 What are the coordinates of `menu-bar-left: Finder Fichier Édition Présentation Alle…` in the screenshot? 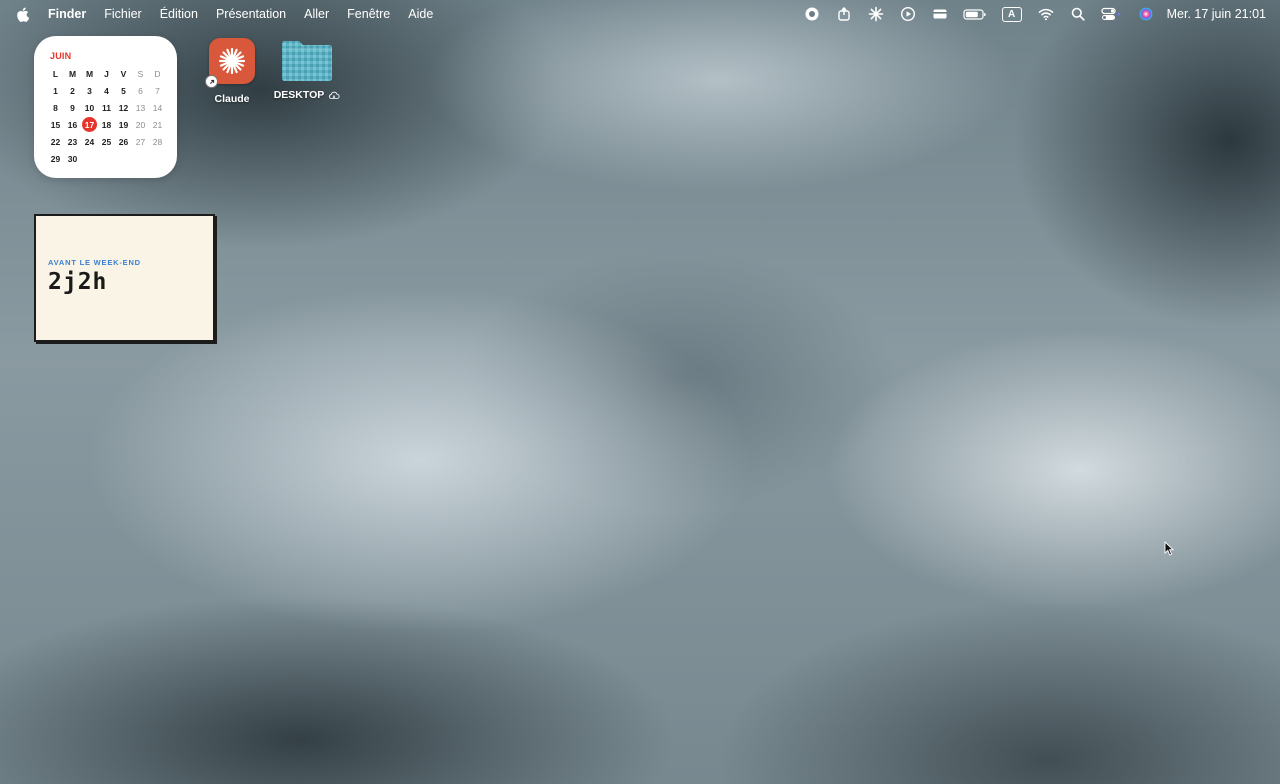 It's located at (233, 14).